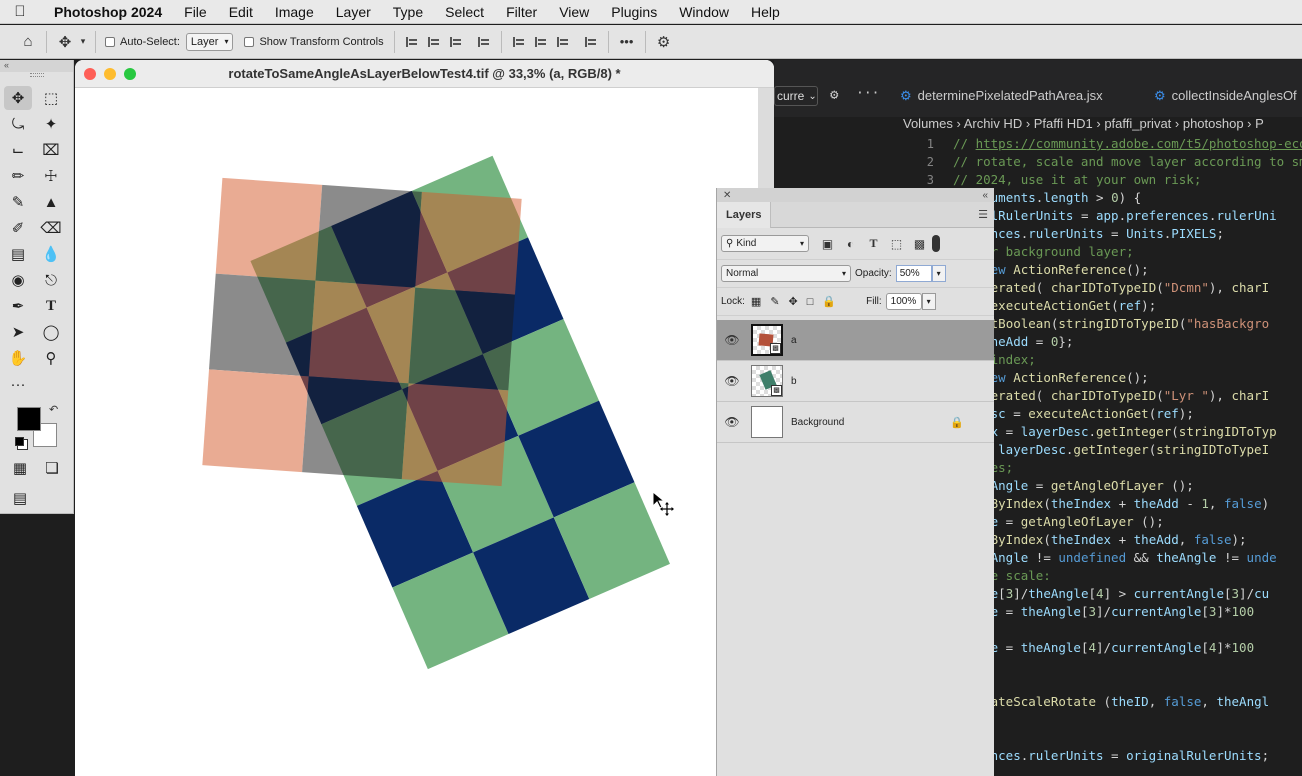  What do you see at coordinates (51, 254) in the screenshot?
I see `blur-tool-icon: 💧` at bounding box center [51, 254].